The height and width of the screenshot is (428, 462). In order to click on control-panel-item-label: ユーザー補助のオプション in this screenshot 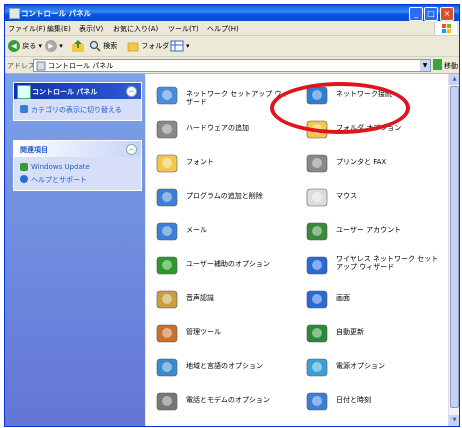, I will do `click(228, 264)`.